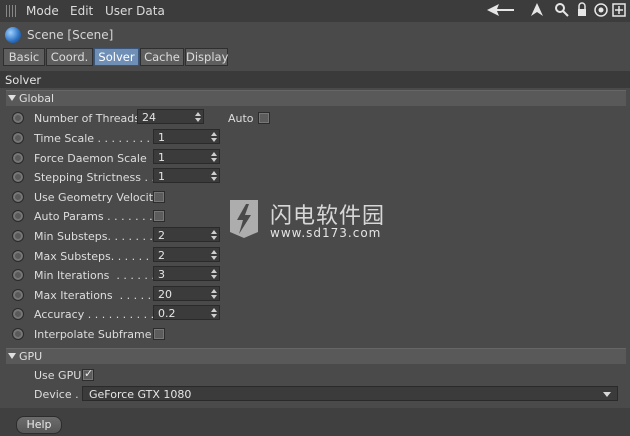 This screenshot has width=630, height=436. I want to click on solver-row-label: Max Iterations . . . . . ., so click(96, 295).